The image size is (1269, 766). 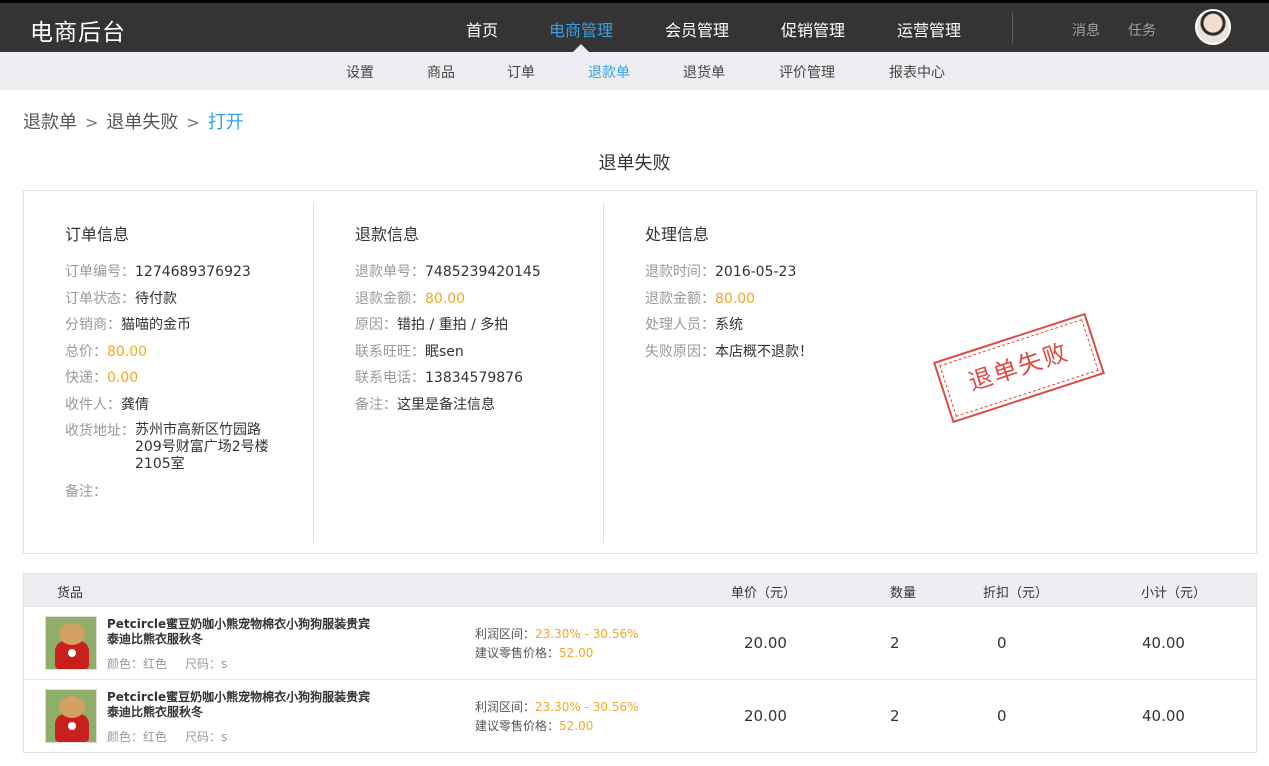 I want to click on breadcrumb-item-refund-failed: 退单失败, so click(x=142, y=122).